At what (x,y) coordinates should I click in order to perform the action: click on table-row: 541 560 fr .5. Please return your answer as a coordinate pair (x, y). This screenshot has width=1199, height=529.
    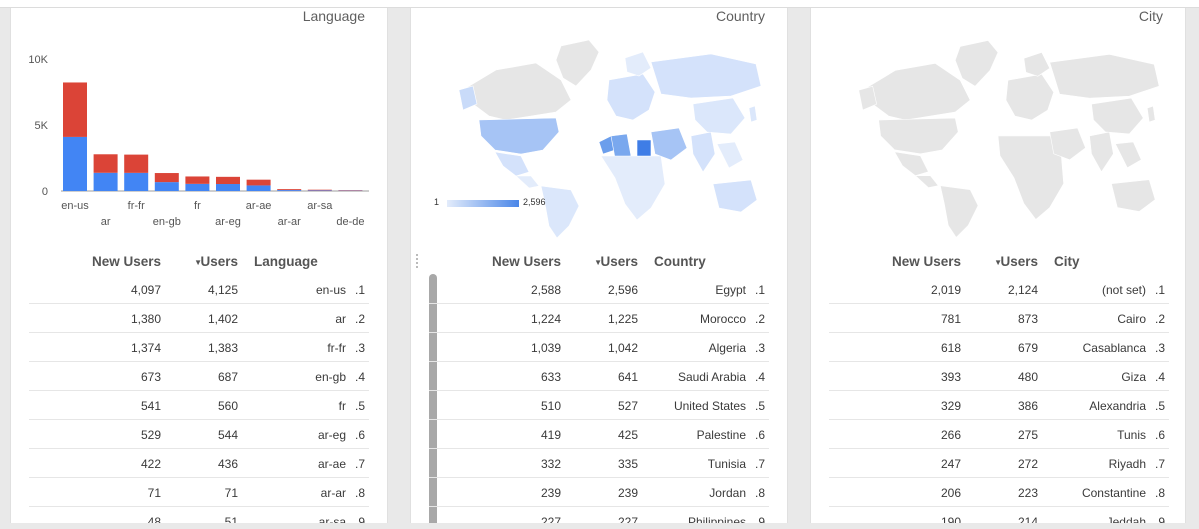
    Looking at the image, I should click on (199, 405).